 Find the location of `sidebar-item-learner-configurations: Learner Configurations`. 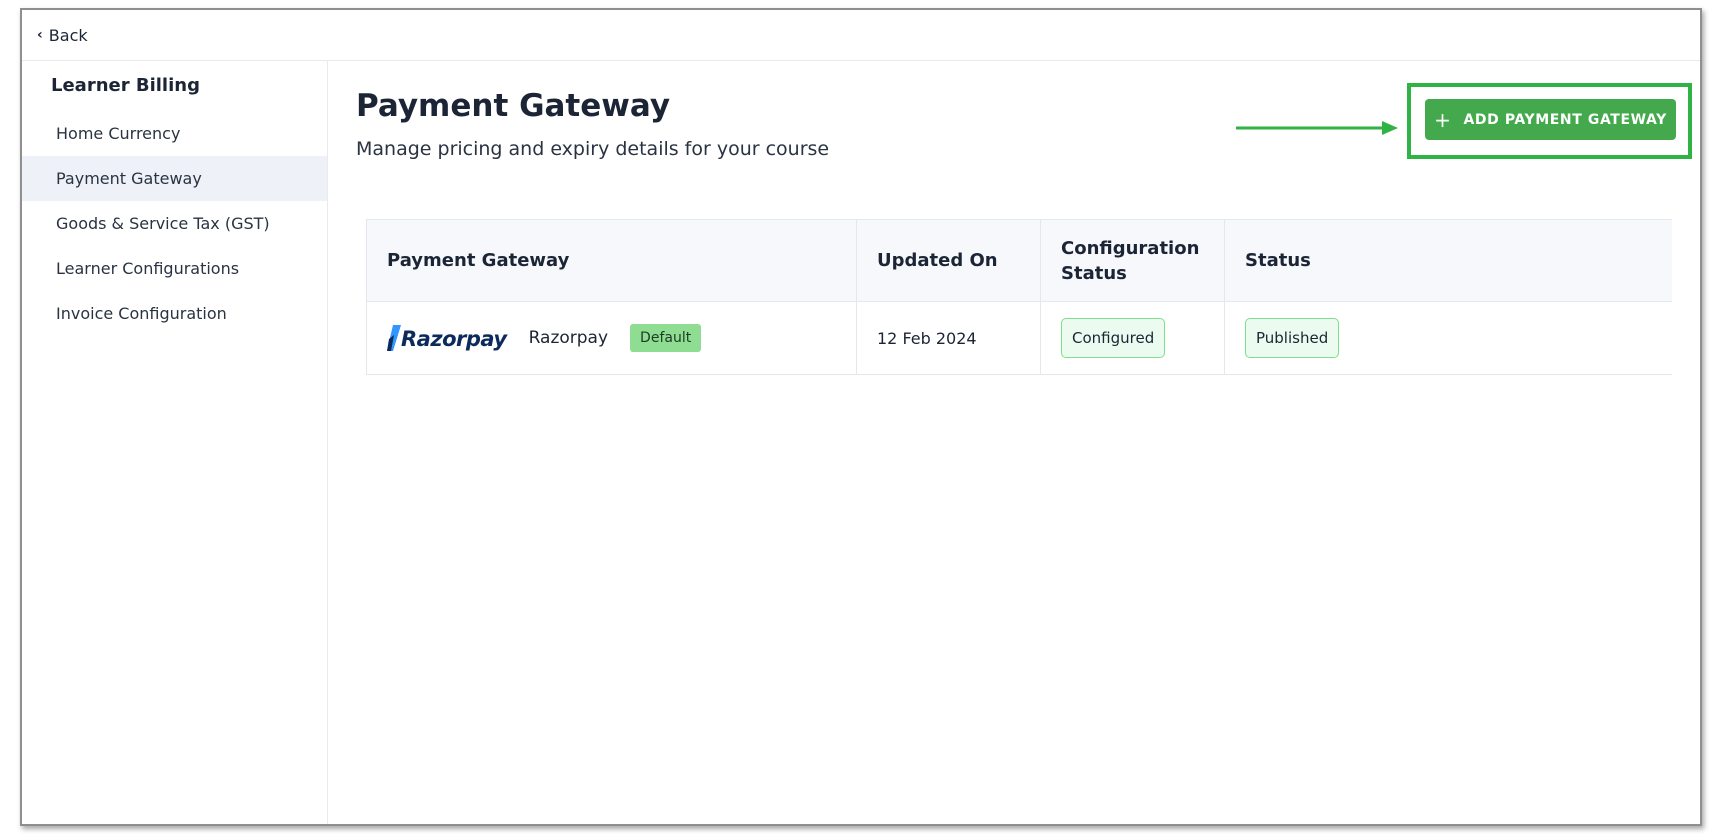

sidebar-item-learner-configurations: Learner Configurations is located at coordinates (174, 268).